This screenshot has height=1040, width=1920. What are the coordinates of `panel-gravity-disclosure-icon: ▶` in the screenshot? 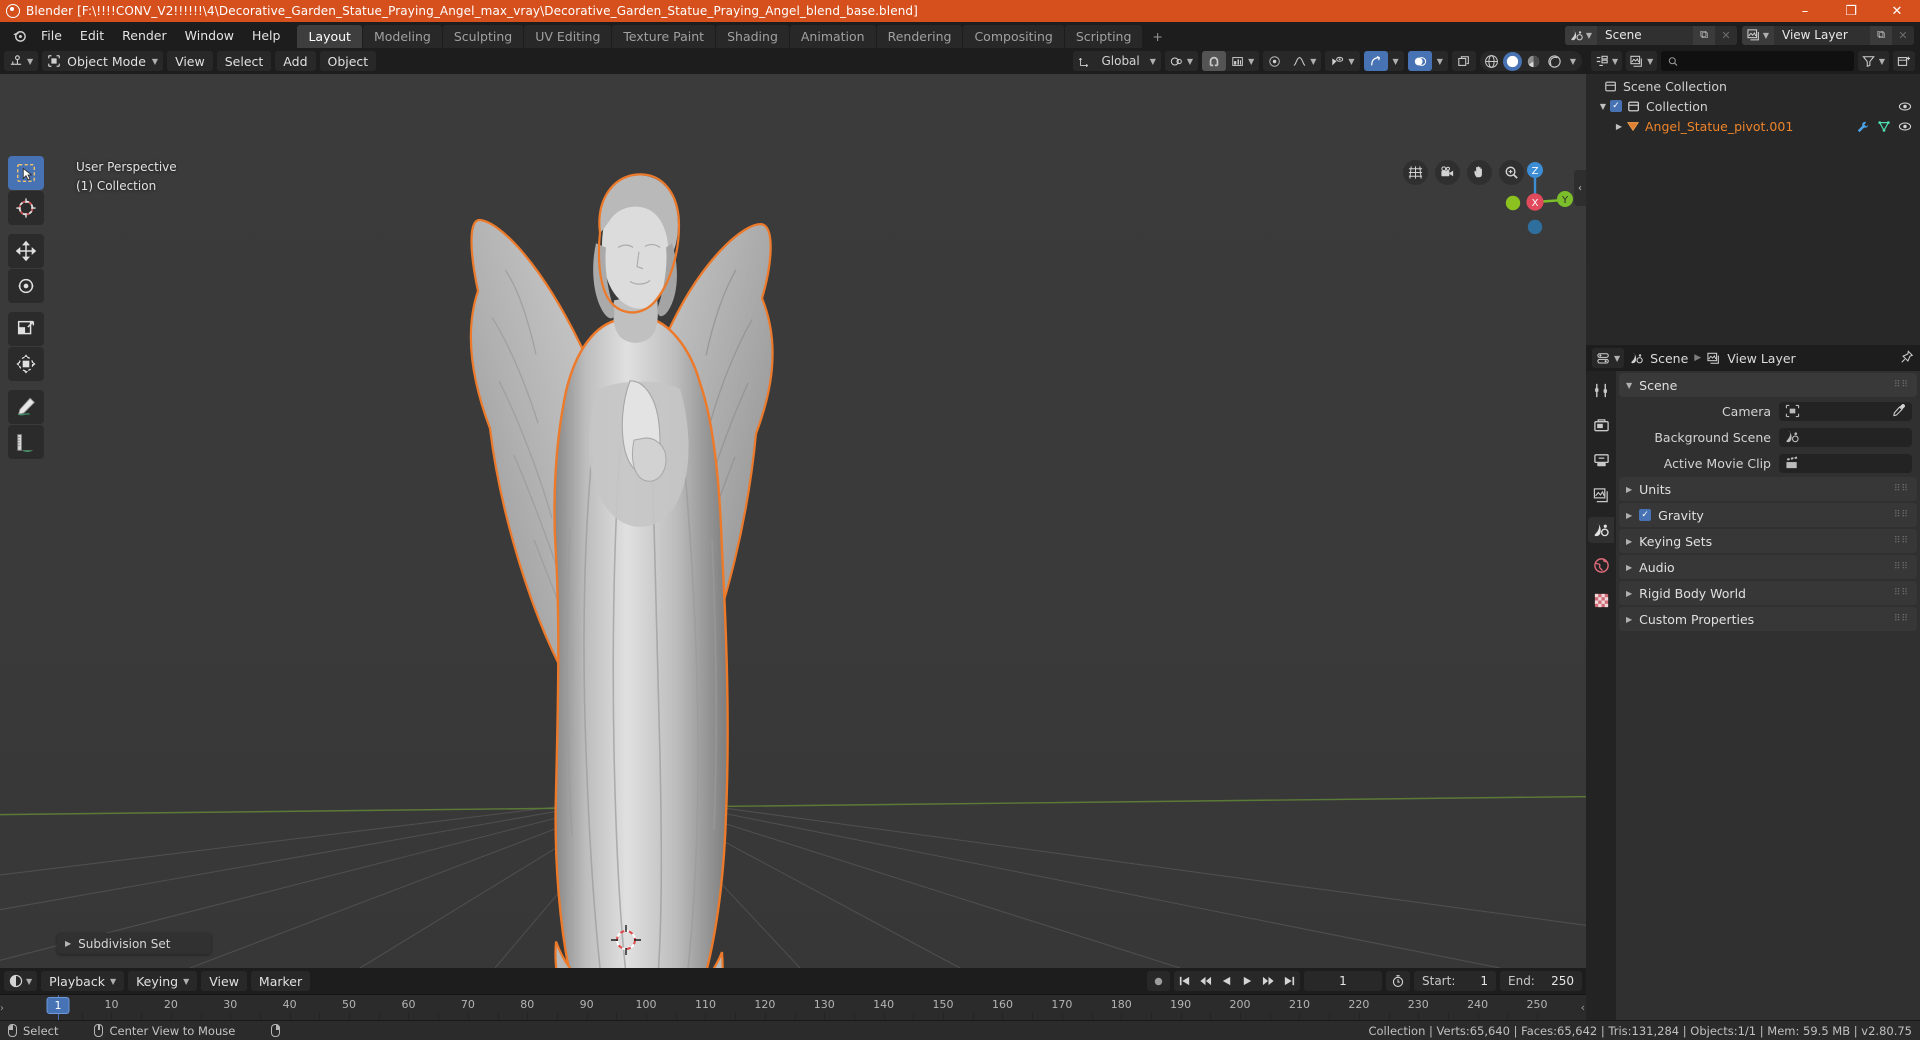 It's located at (1629, 515).